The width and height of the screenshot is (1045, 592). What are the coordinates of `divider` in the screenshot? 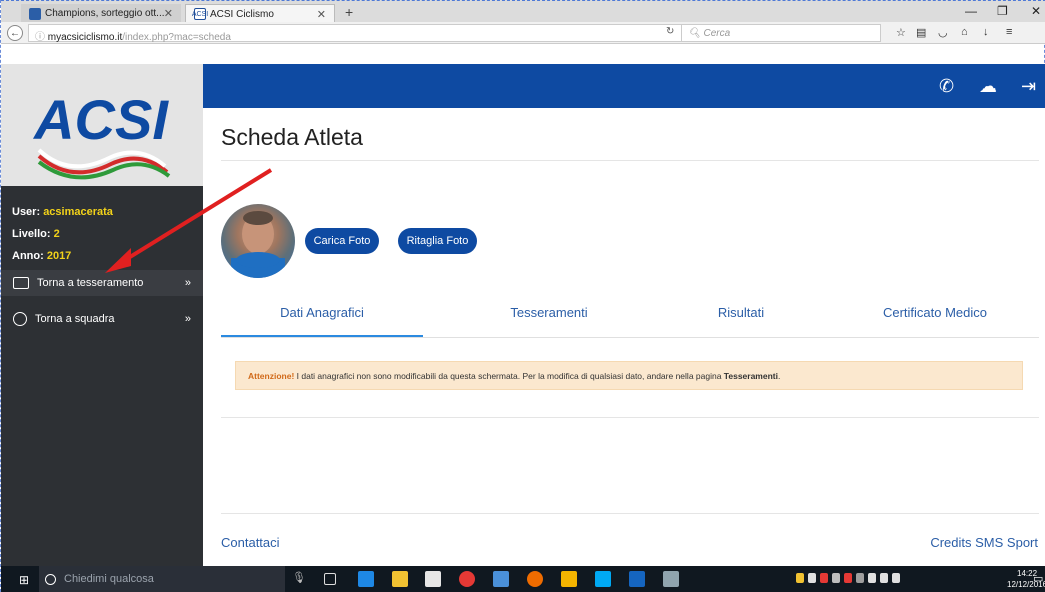 It's located at (630, 160).